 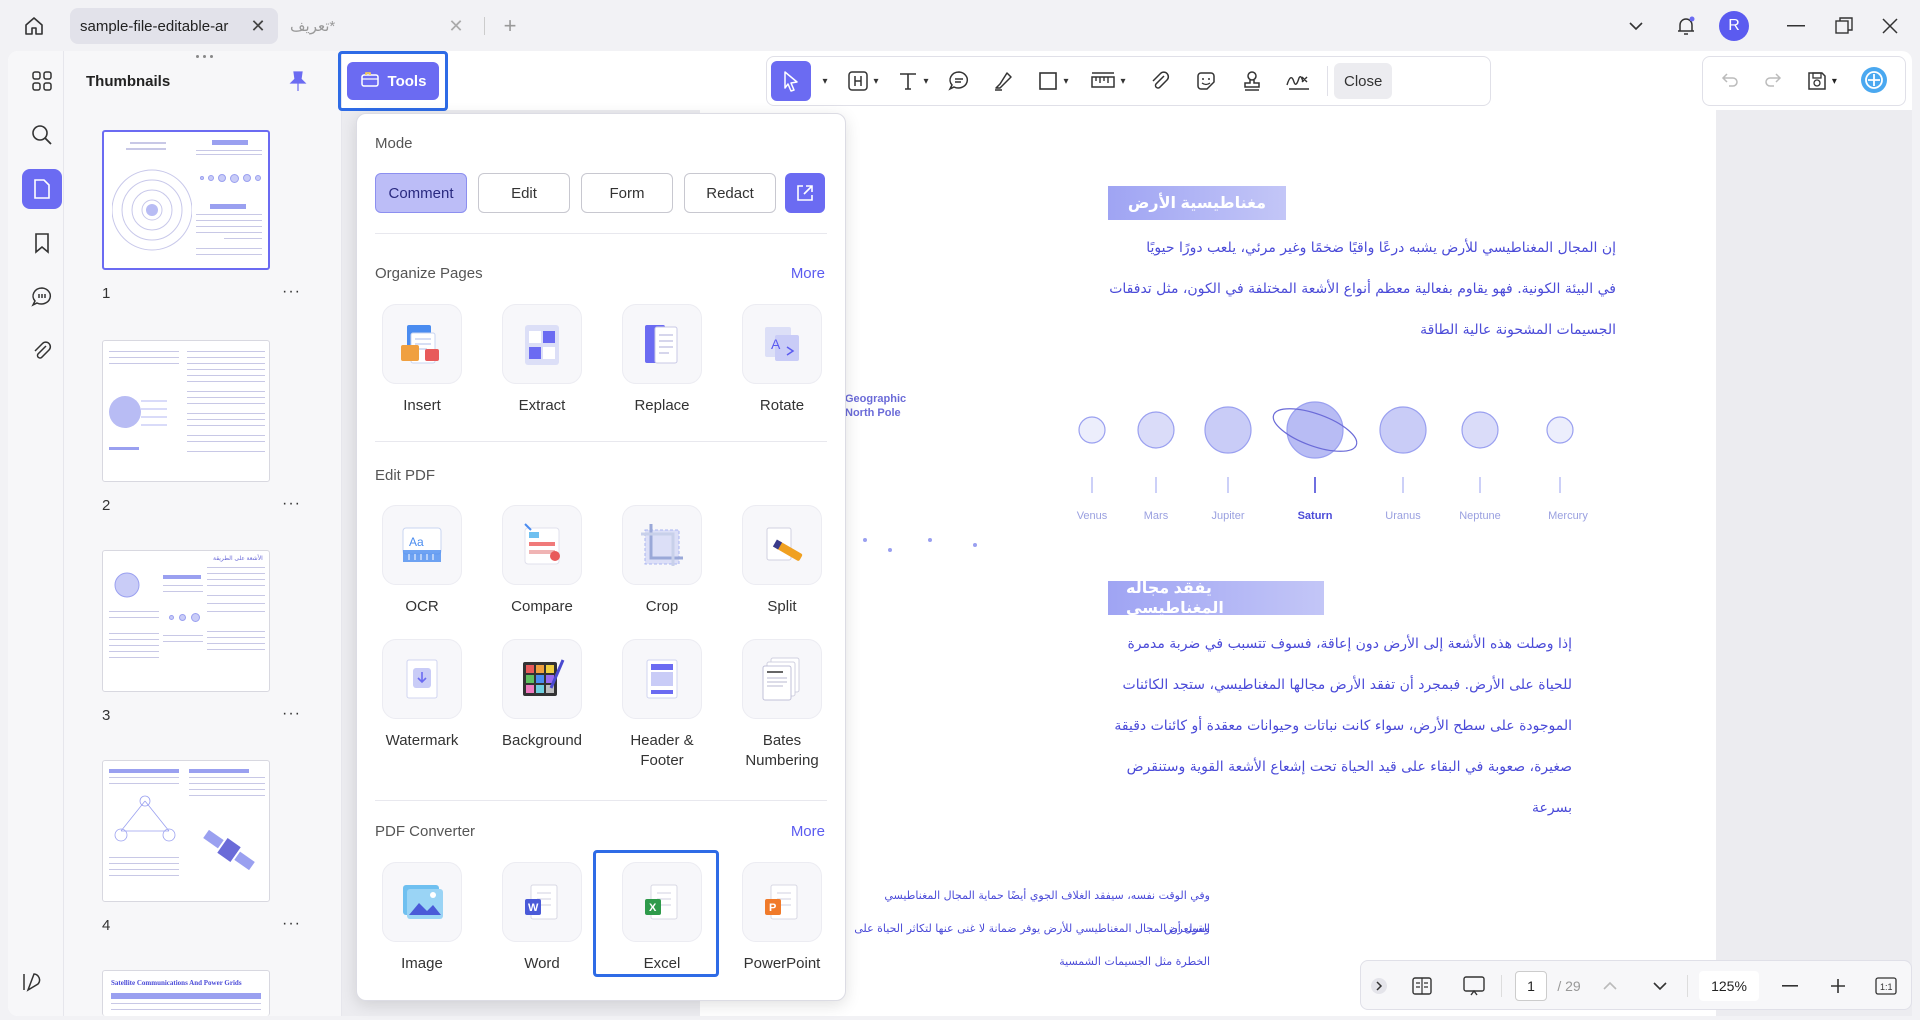 What do you see at coordinates (730, 193) in the screenshot?
I see `mode-redact-button: Redact` at bounding box center [730, 193].